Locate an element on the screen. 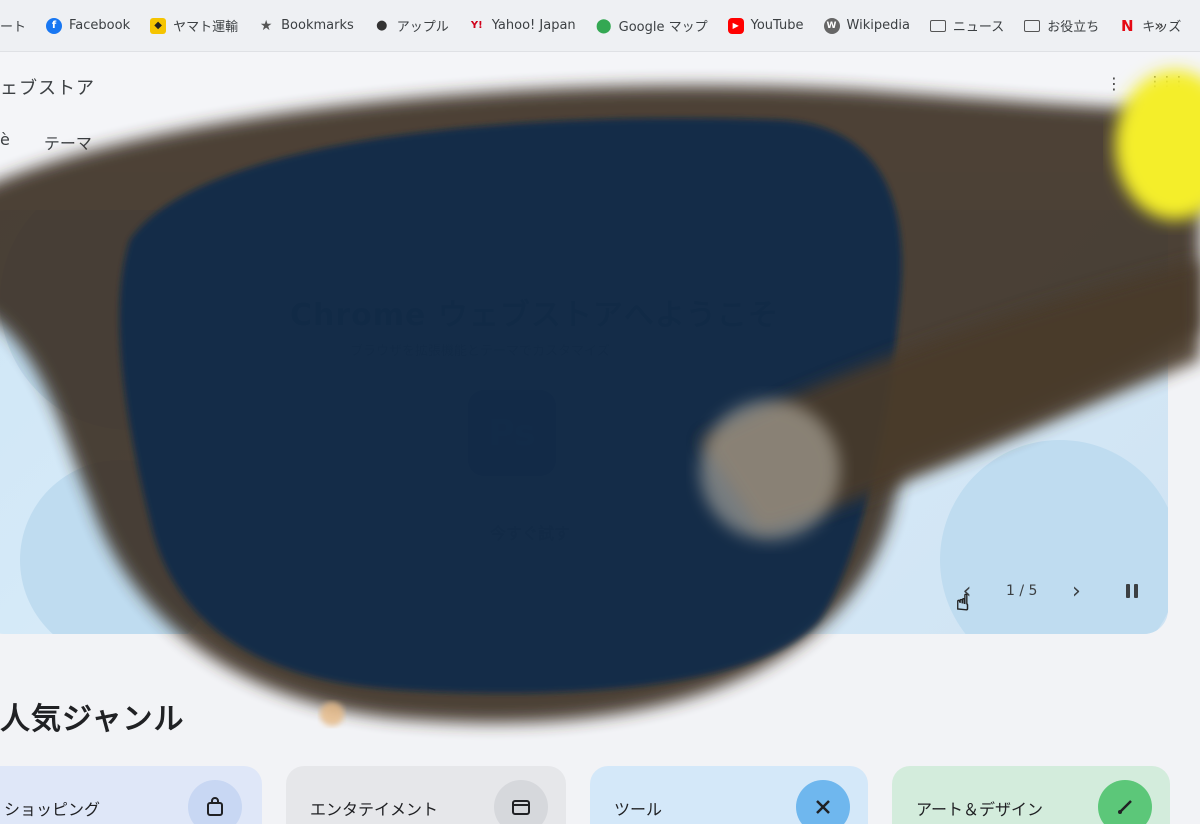 This screenshot has height=824, width=1200. brush-icon is located at coordinates (1125, 802).